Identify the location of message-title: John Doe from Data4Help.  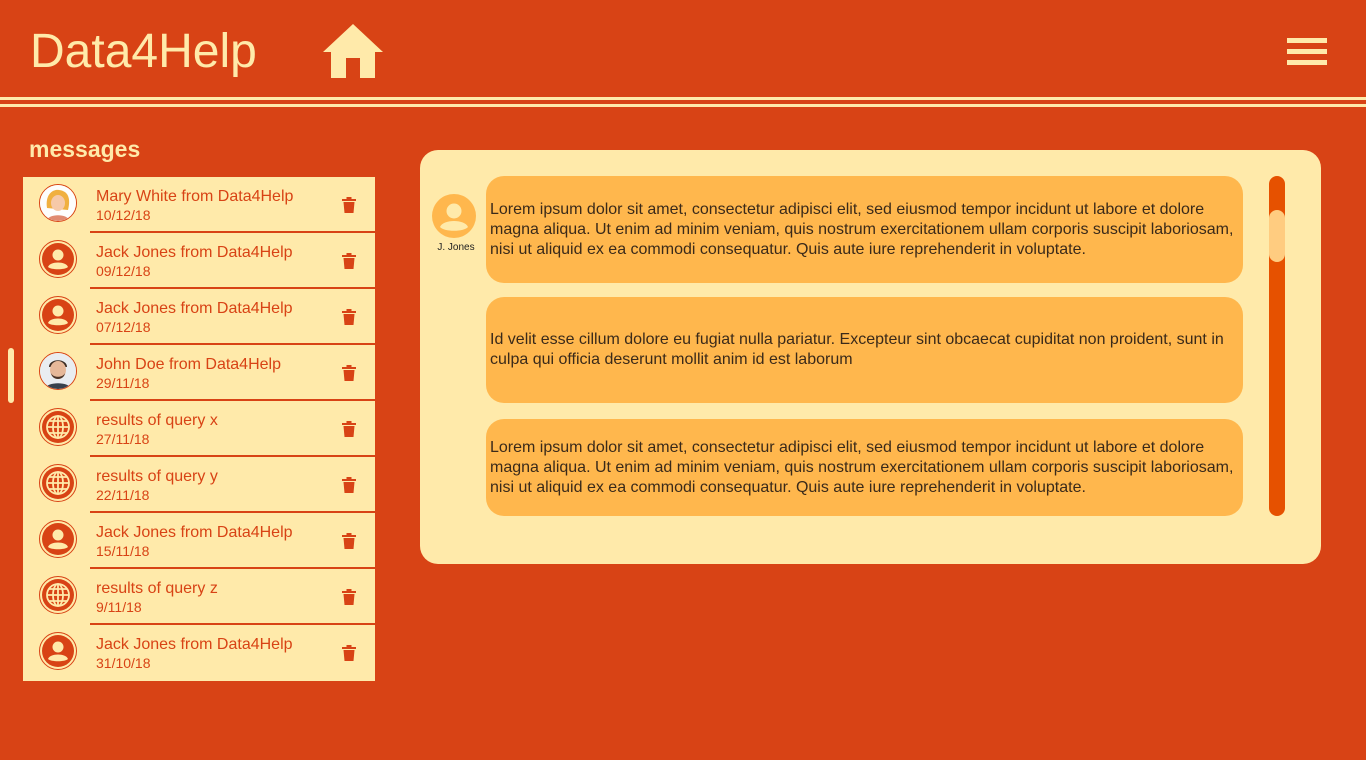
(188, 364).